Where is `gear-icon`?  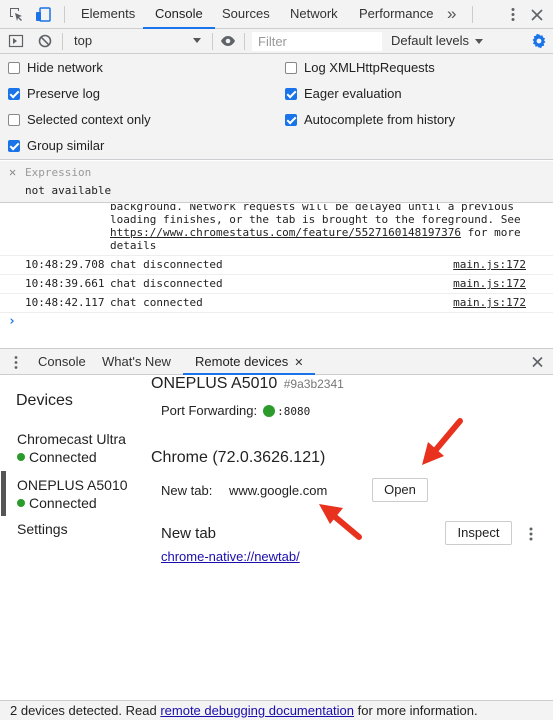 gear-icon is located at coordinates (539, 41).